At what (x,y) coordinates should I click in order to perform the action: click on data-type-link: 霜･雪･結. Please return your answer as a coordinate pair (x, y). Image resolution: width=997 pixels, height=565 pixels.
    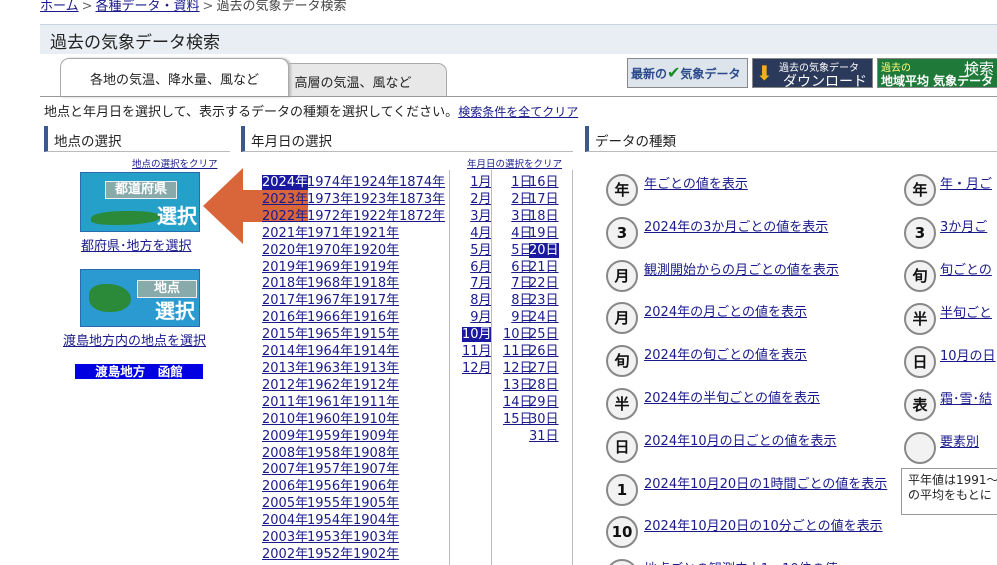
    Looking at the image, I should click on (966, 397).